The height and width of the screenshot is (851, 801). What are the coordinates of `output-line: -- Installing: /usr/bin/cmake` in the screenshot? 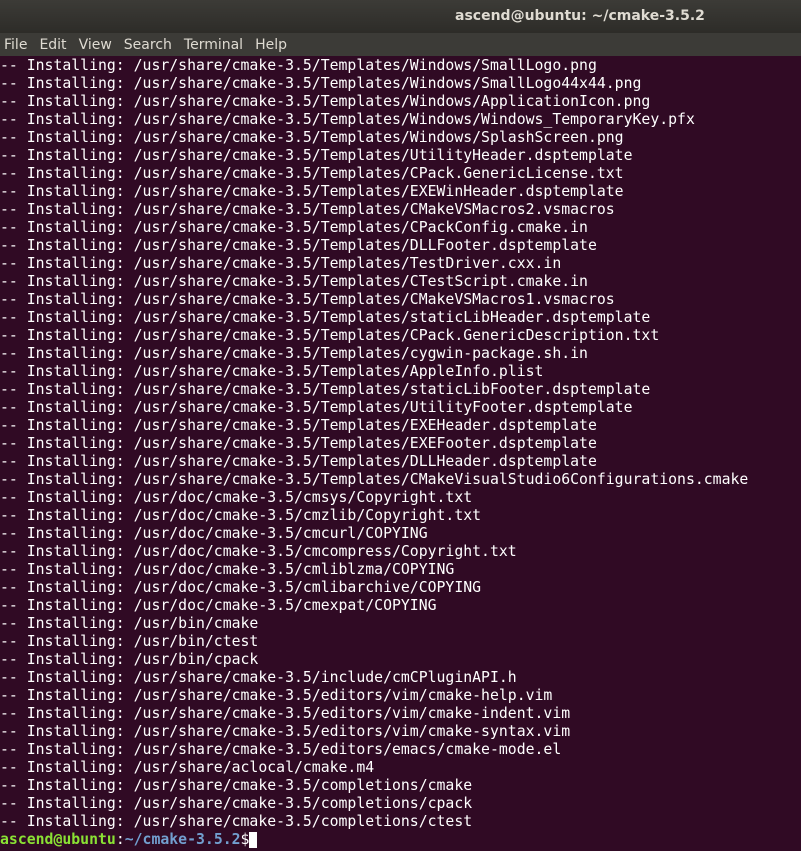 It's located at (129, 623).